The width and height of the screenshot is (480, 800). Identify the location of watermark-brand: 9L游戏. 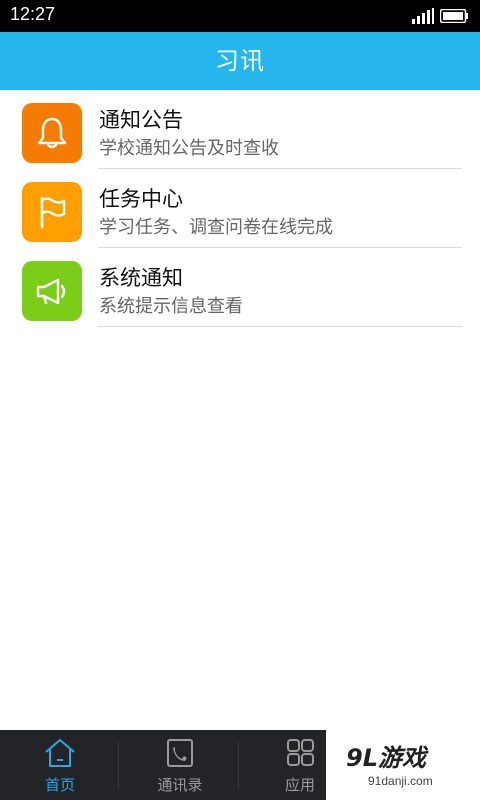
(386, 758).